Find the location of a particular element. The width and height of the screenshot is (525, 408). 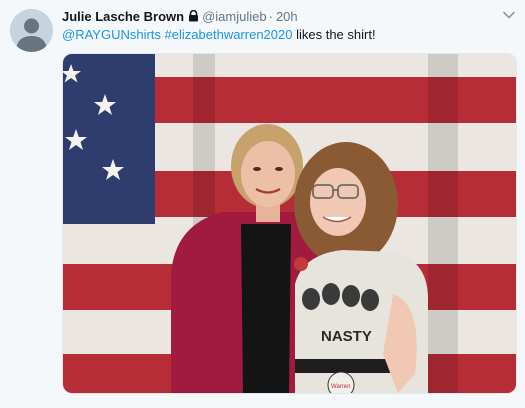

tweet-body: likes the shirt! is located at coordinates (334, 34).